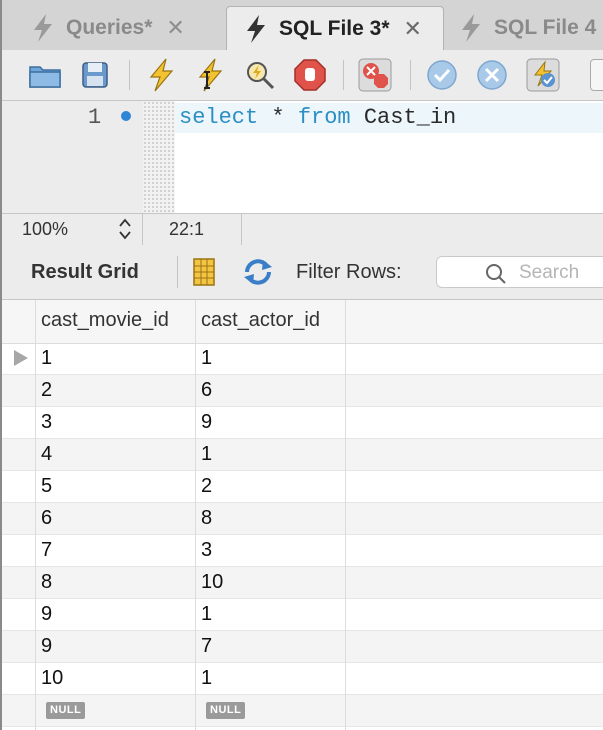  What do you see at coordinates (258, 272) in the screenshot?
I see `refresh-icon` at bounding box center [258, 272].